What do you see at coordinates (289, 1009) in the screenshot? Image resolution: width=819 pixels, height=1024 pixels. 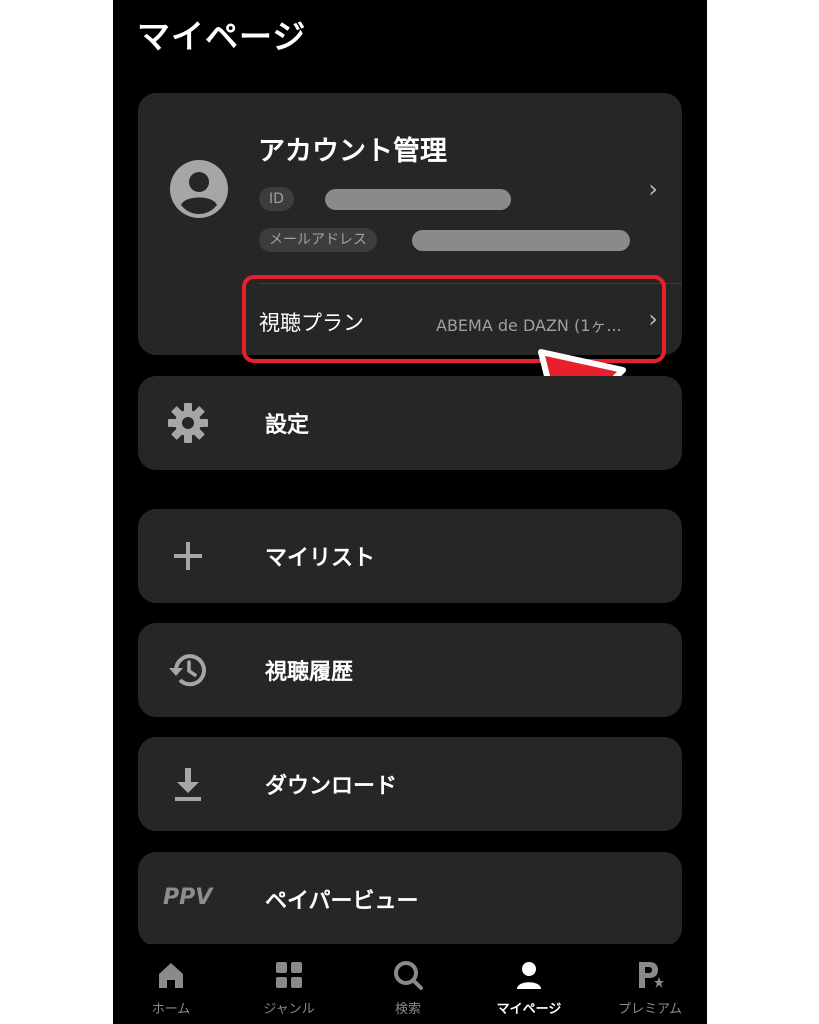 I see `nav-genre-label: ジャンル` at bounding box center [289, 1009].